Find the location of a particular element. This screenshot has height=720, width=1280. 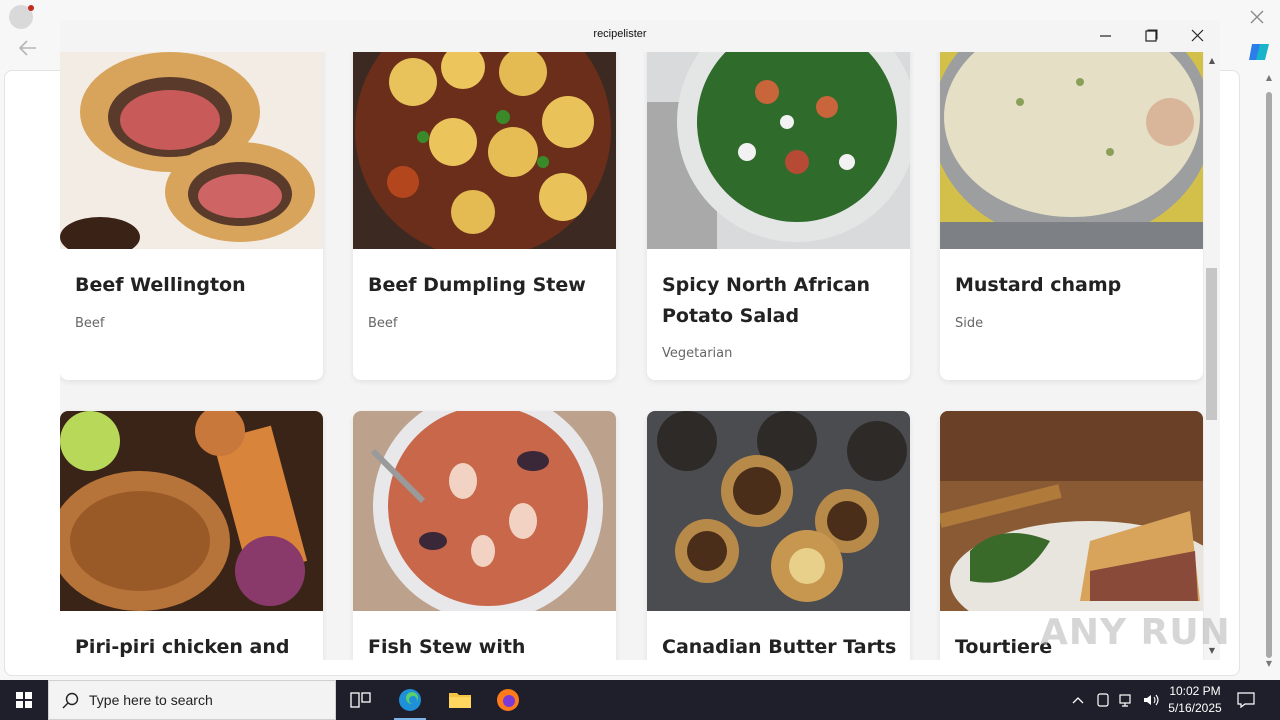

recipe-name: Piri-piri chicken and is located at coordinates (182, 647).